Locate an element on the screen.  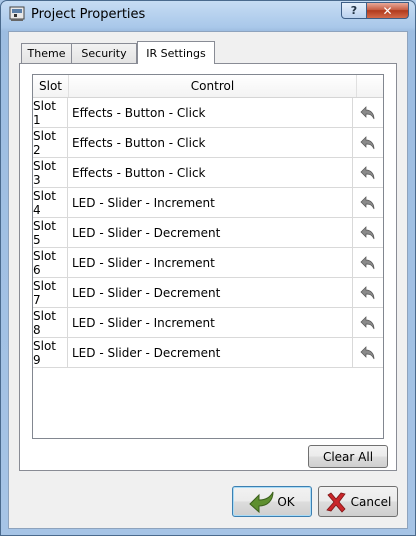
cancel-x-icon is located at coordinates (335, 502).